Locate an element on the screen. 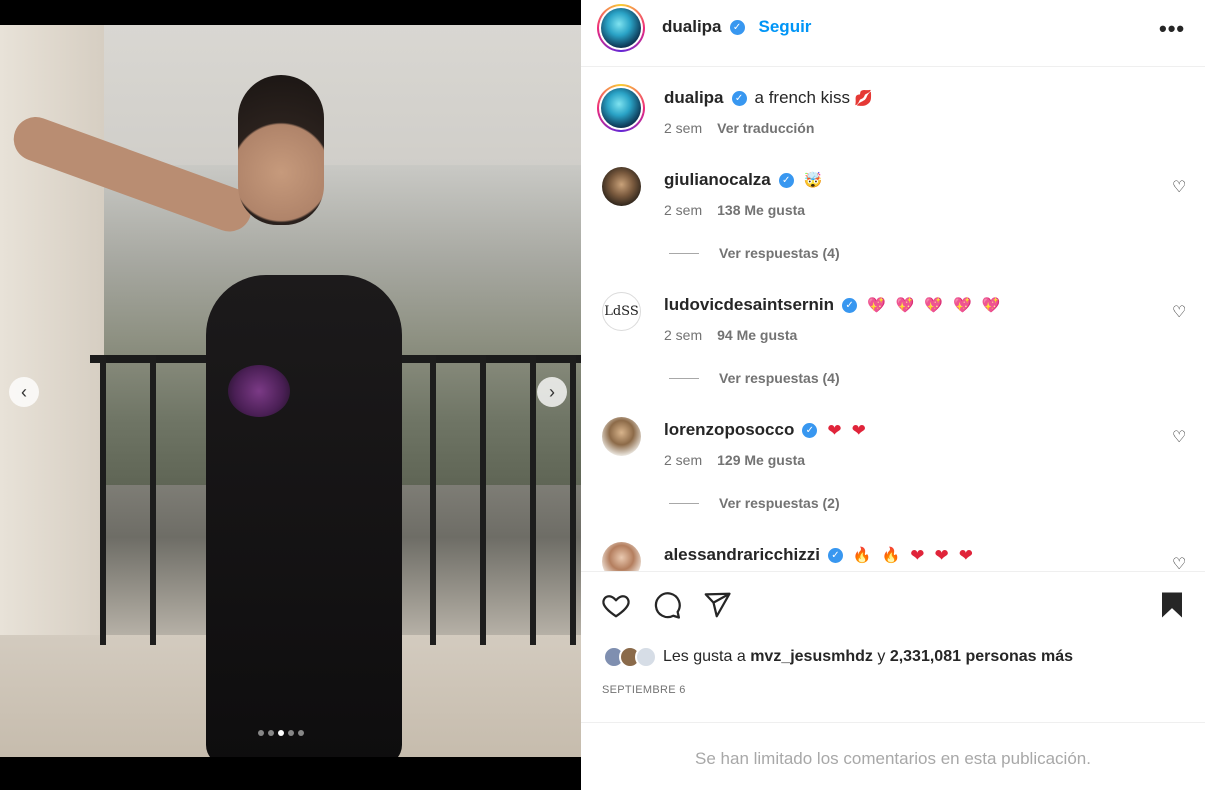  saved-bookmark-icon is located at coordinates (1172, 605).